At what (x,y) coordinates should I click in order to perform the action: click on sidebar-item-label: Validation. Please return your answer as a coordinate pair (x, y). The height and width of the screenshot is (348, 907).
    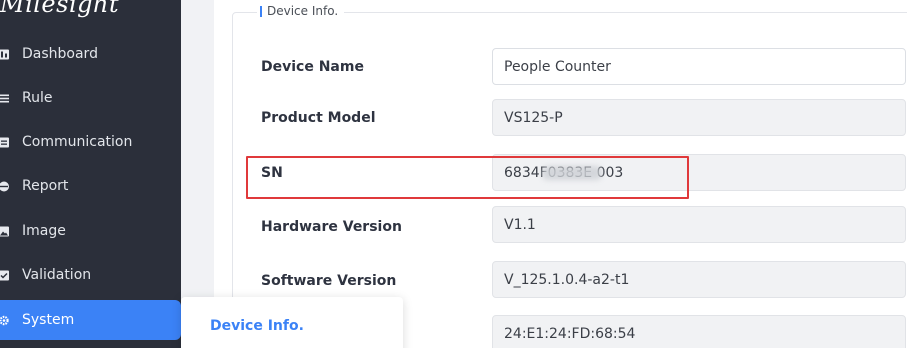
    Looking at the image, I should click on (57, 275).